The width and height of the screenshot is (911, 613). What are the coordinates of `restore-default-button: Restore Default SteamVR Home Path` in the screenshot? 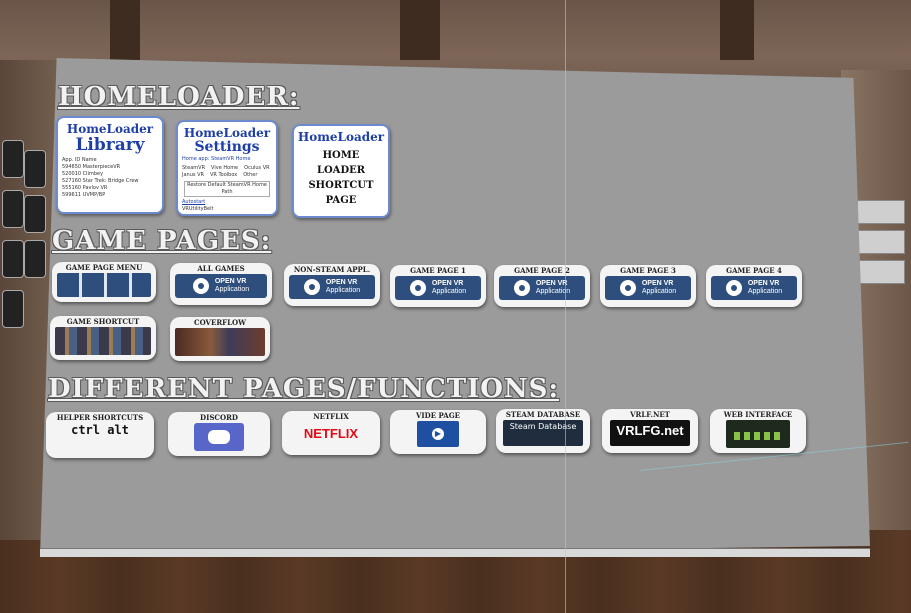 It's located at (227, 189).